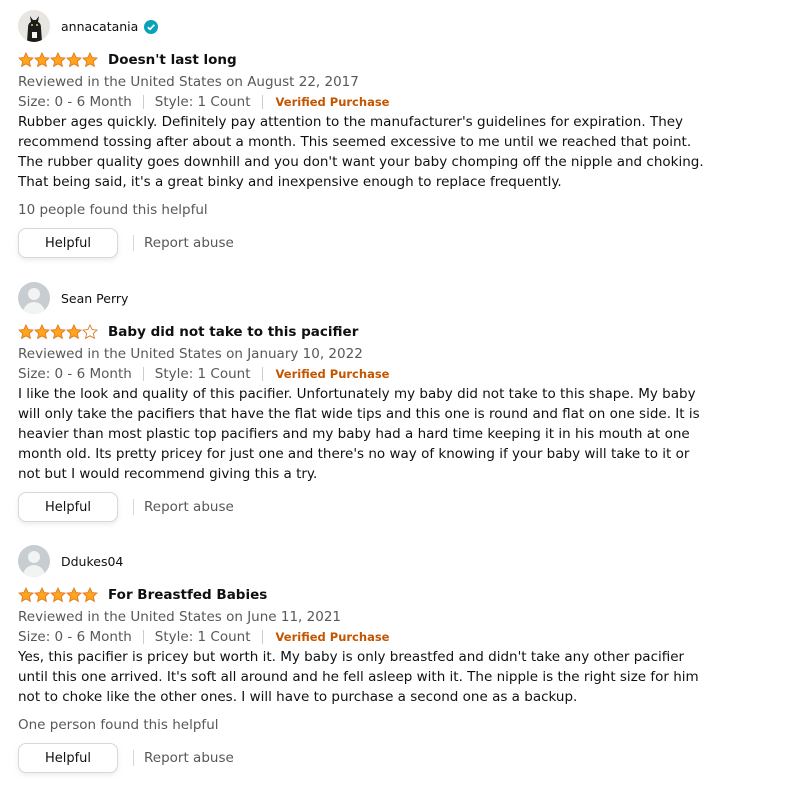 This screenshot has width=795, height=785. Describe the element at coordinates (403, 26) in the screenshot. I see `reviewer-profile: annacatania` at that location.